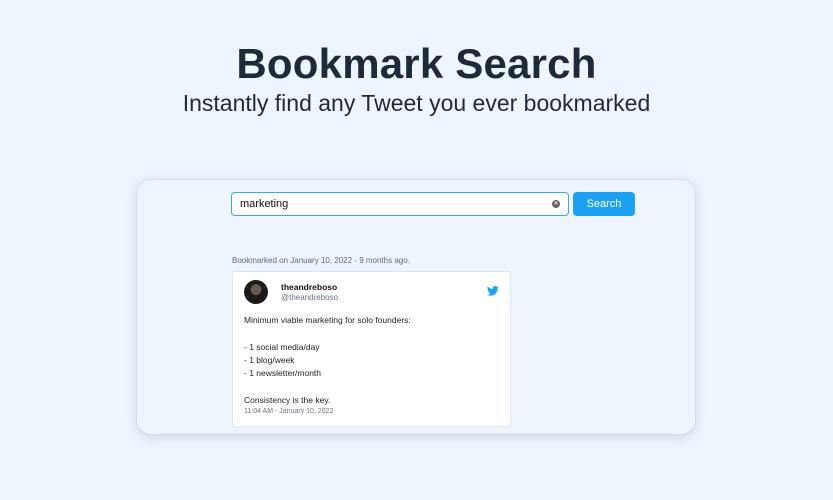 This screenshot has height=500, width=833. What do you see at coordinates (309, 287) in the screenshot?
I see `tweet-author-name: theandreboso` at bounding box center [309, 287].